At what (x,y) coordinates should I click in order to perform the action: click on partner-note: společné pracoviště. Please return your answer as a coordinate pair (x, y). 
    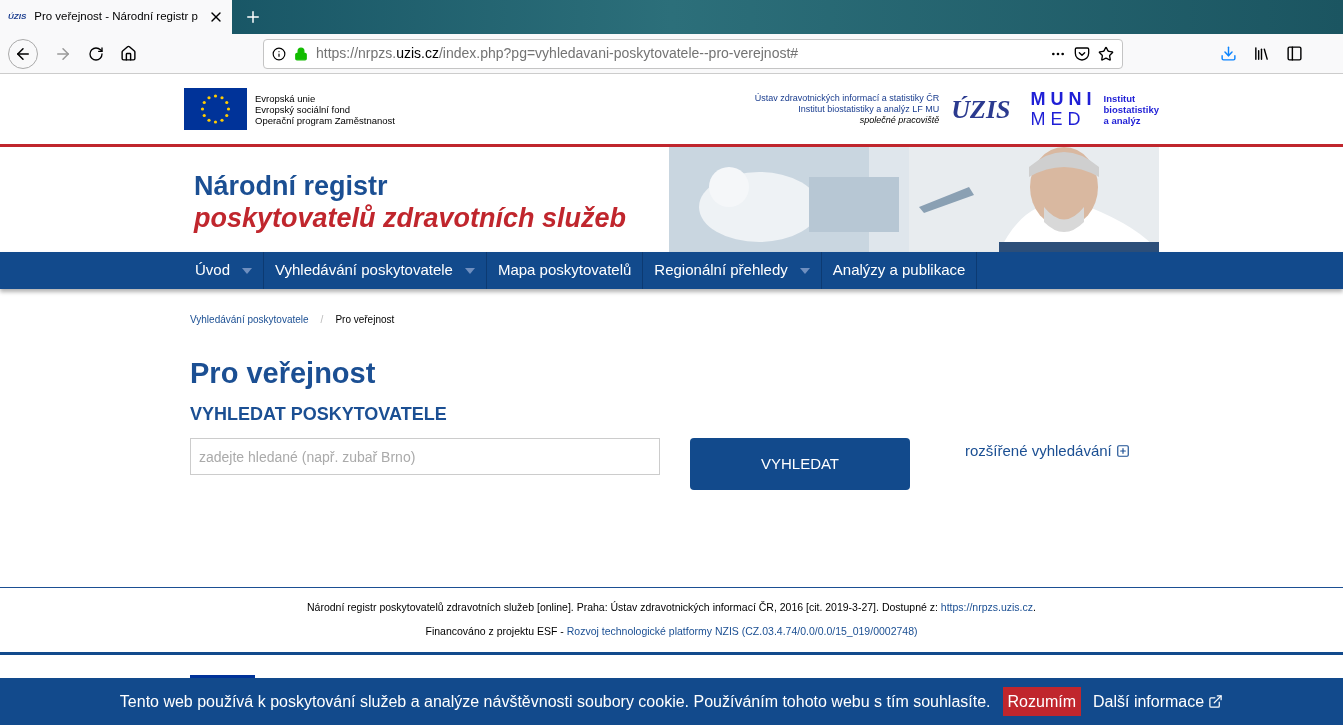
    Looking at the image, I should click on (899, 120).